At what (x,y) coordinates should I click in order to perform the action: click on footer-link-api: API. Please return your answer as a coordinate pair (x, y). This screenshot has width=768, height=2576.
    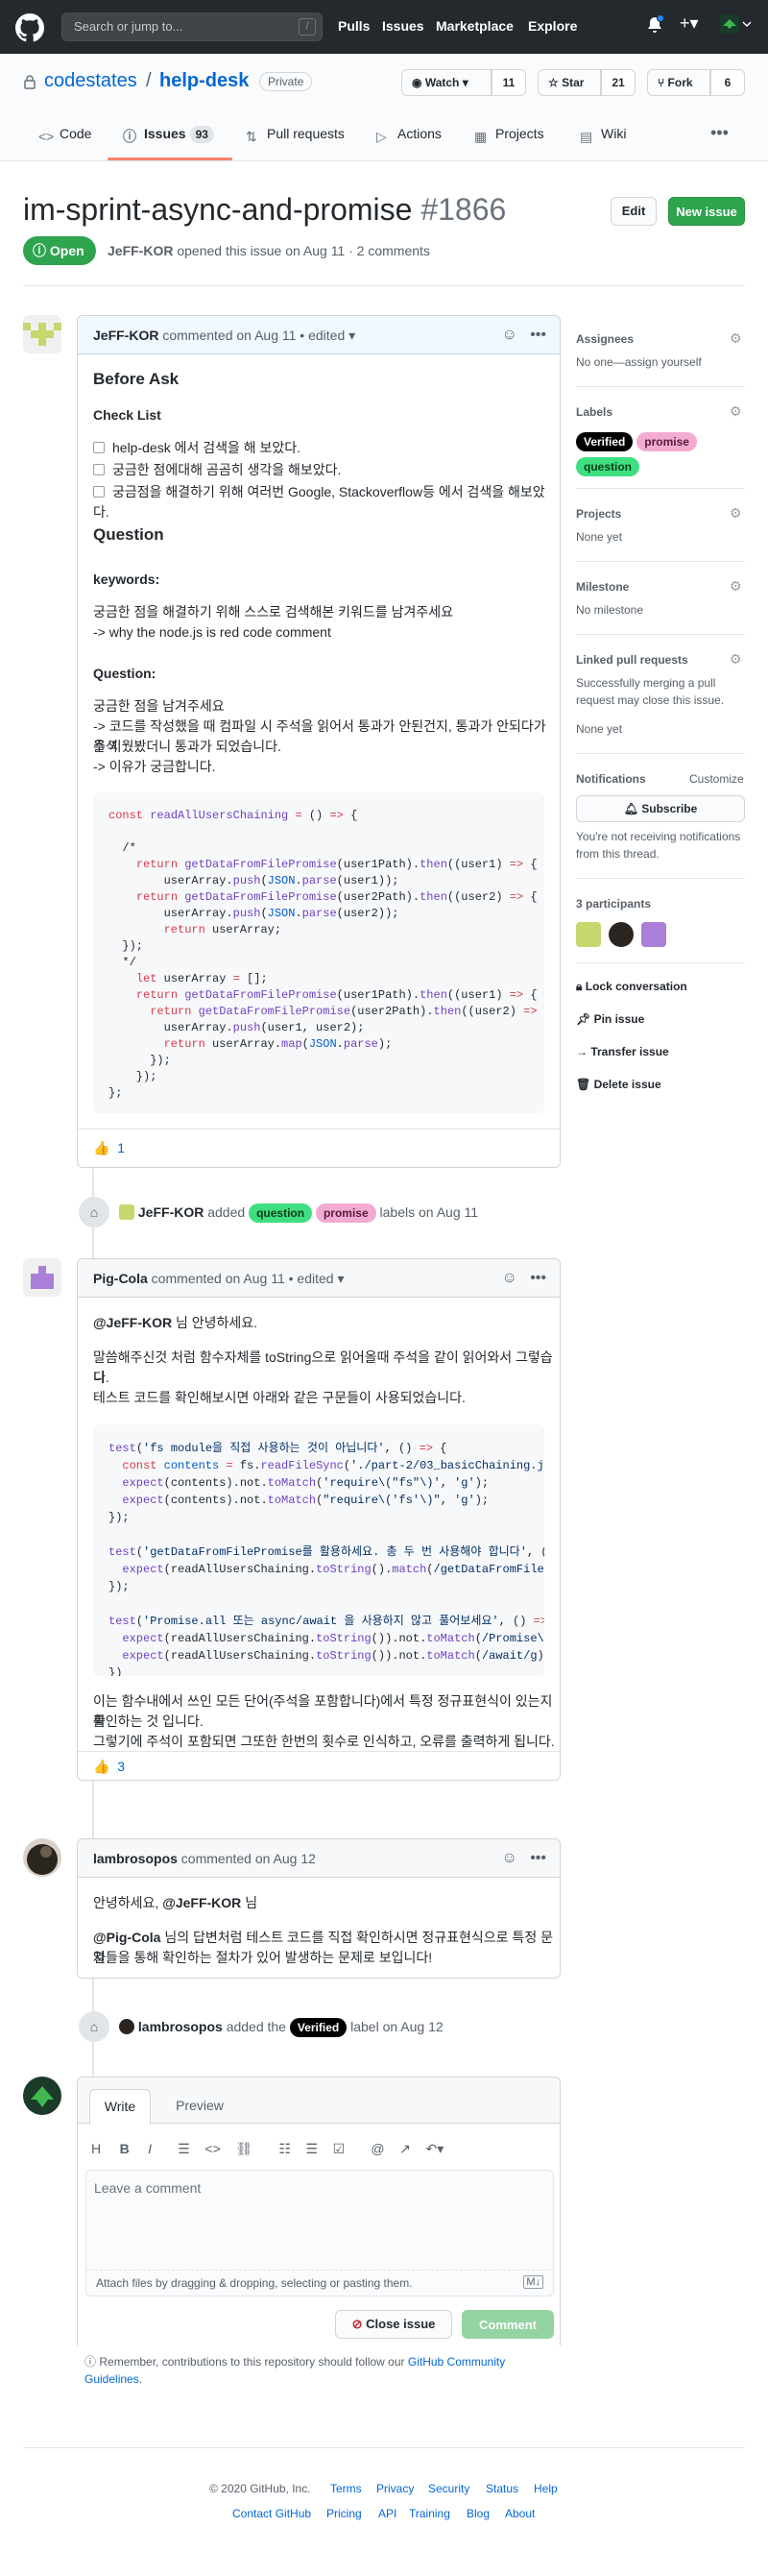
    Looking at the image, I should click on (387, 2514).